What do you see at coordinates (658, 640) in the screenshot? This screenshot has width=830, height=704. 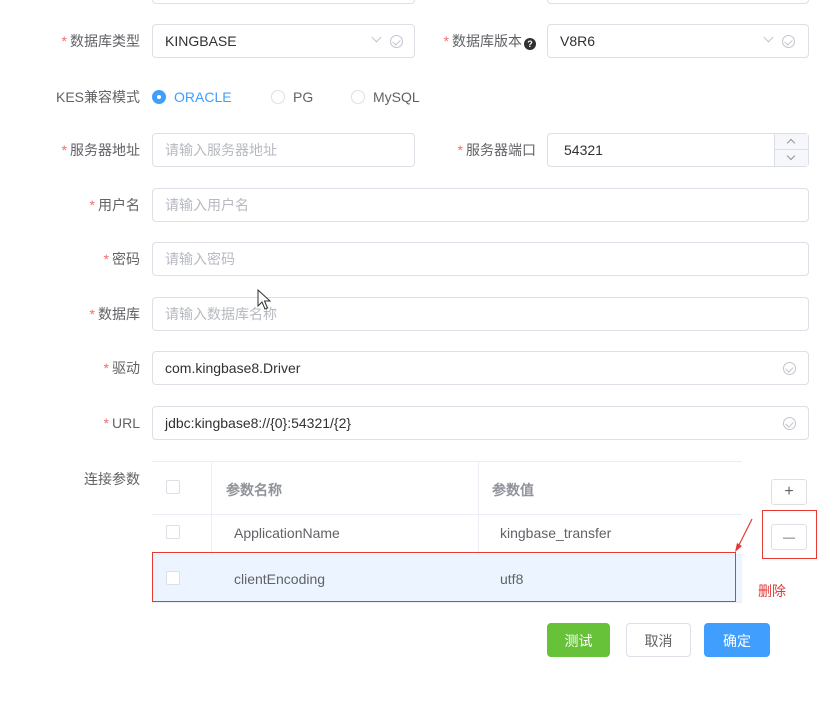 I see `cancel-button: 取消` at bounding box center [658, 640].